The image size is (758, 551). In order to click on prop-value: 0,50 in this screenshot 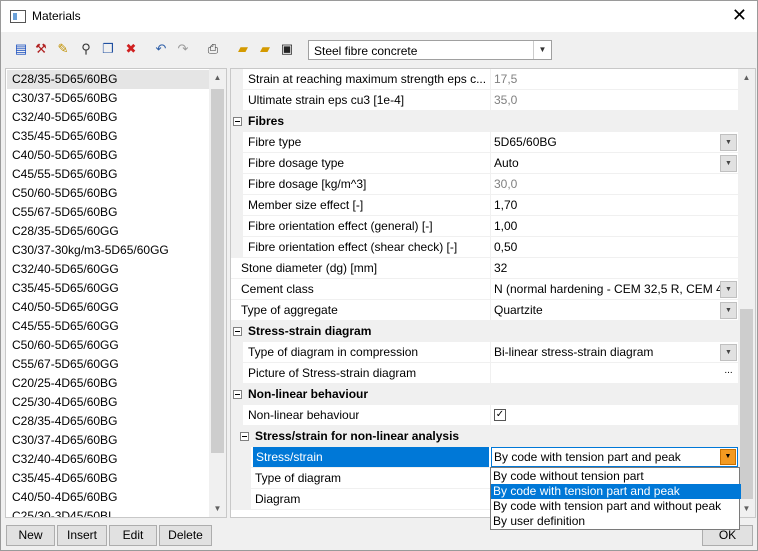, I will do `click(607, 247)`.